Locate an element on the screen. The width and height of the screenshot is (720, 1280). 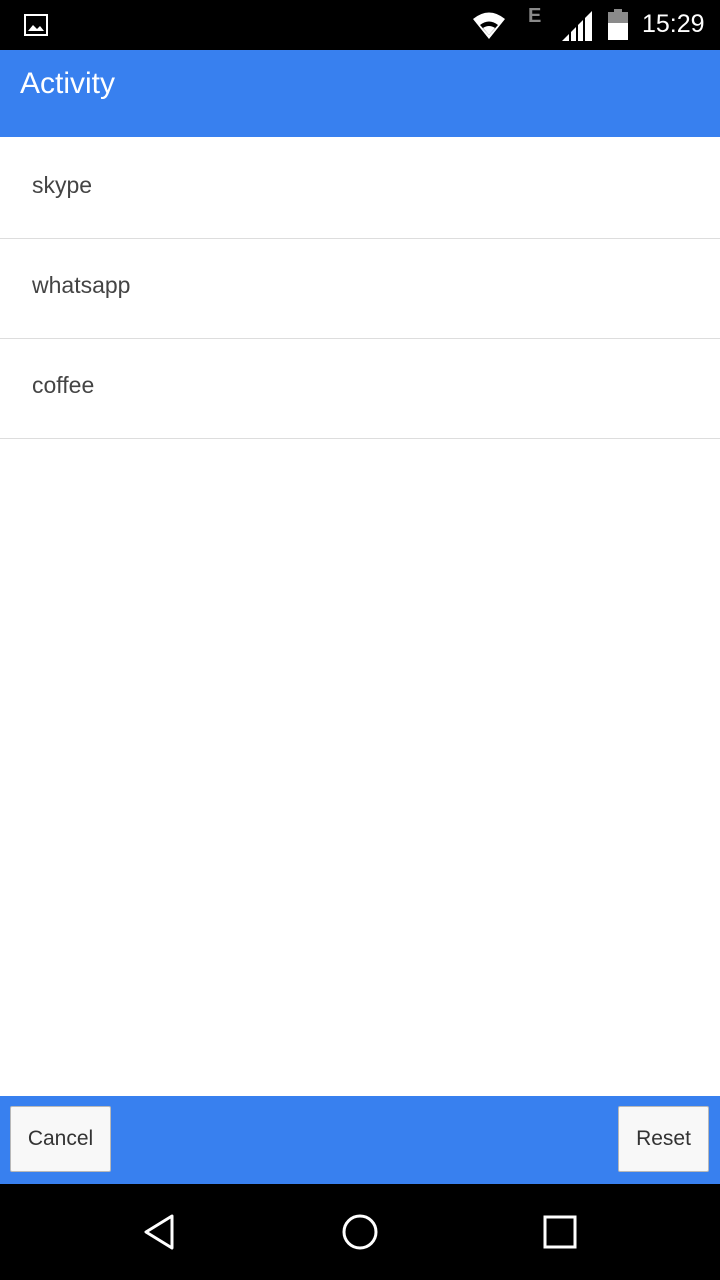
list-item: skype is located at coordinates (360, 189).